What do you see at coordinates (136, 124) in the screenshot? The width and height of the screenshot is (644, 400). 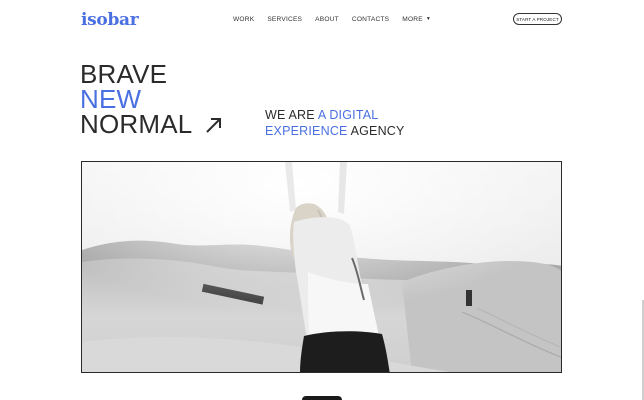 I see `headline-line-normal: NORMAL` at bounding box center [136, 124].